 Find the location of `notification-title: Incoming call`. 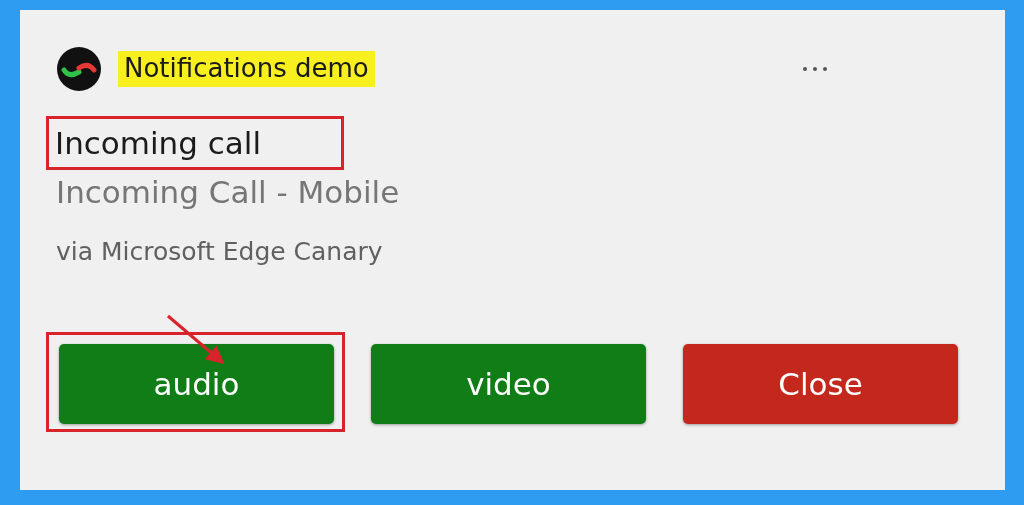

notification-title: Incoming call is located at coordinates (158, 143).